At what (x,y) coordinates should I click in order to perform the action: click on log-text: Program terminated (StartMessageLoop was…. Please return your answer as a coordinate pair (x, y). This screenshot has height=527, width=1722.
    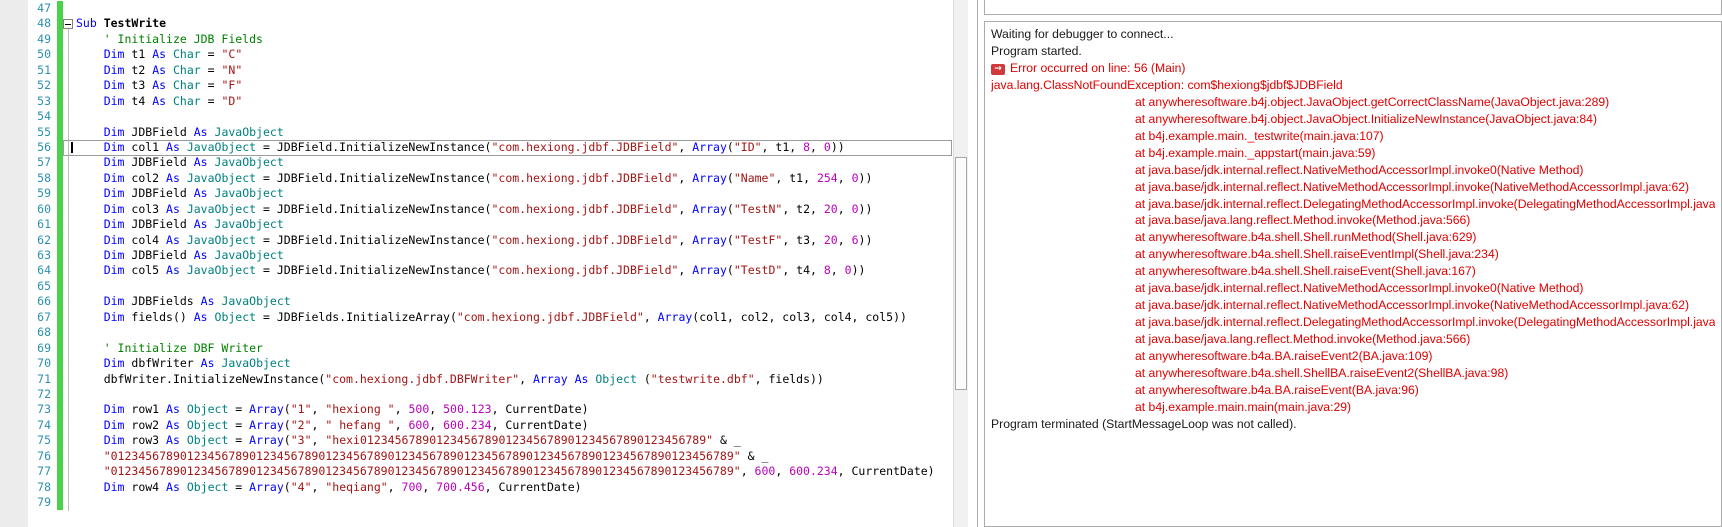
    Looking at the image, I should click on (1144, 423).